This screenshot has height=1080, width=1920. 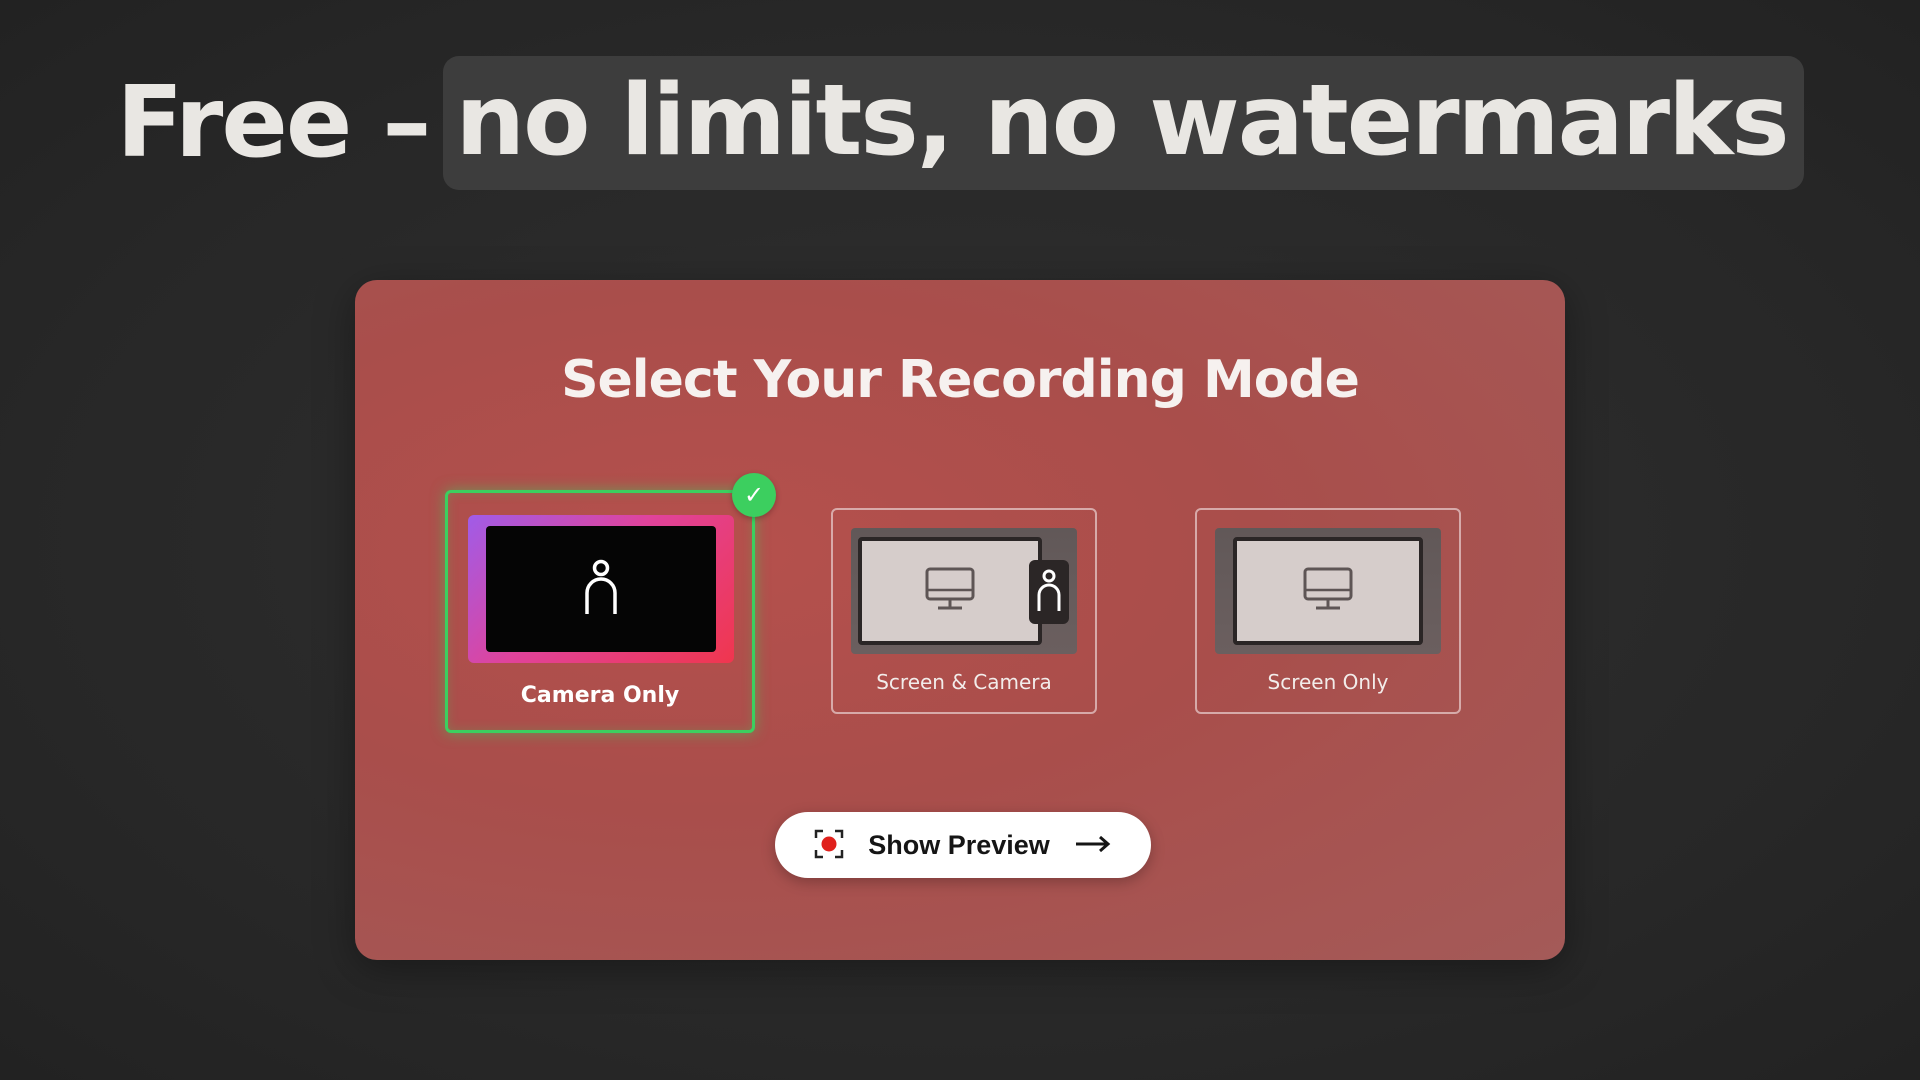 I want to click on camera-overlay, so click(x=1049, y=592).